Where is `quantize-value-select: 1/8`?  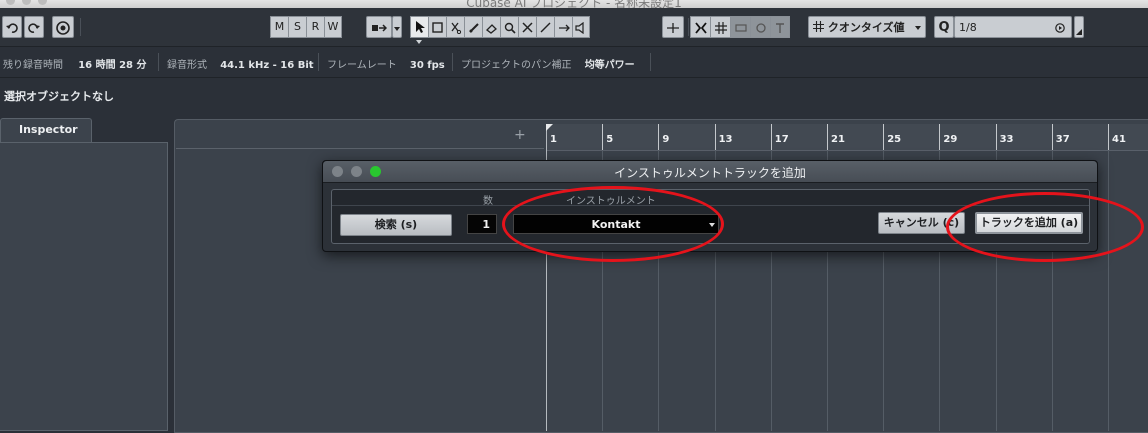
quantize-value-select: 1/8 is located at coordinates (1013, 27).